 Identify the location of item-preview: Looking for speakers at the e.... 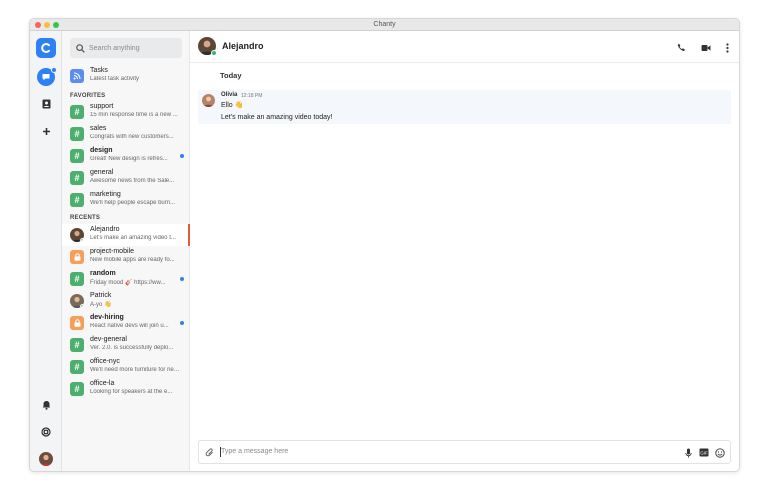
(131, 392).